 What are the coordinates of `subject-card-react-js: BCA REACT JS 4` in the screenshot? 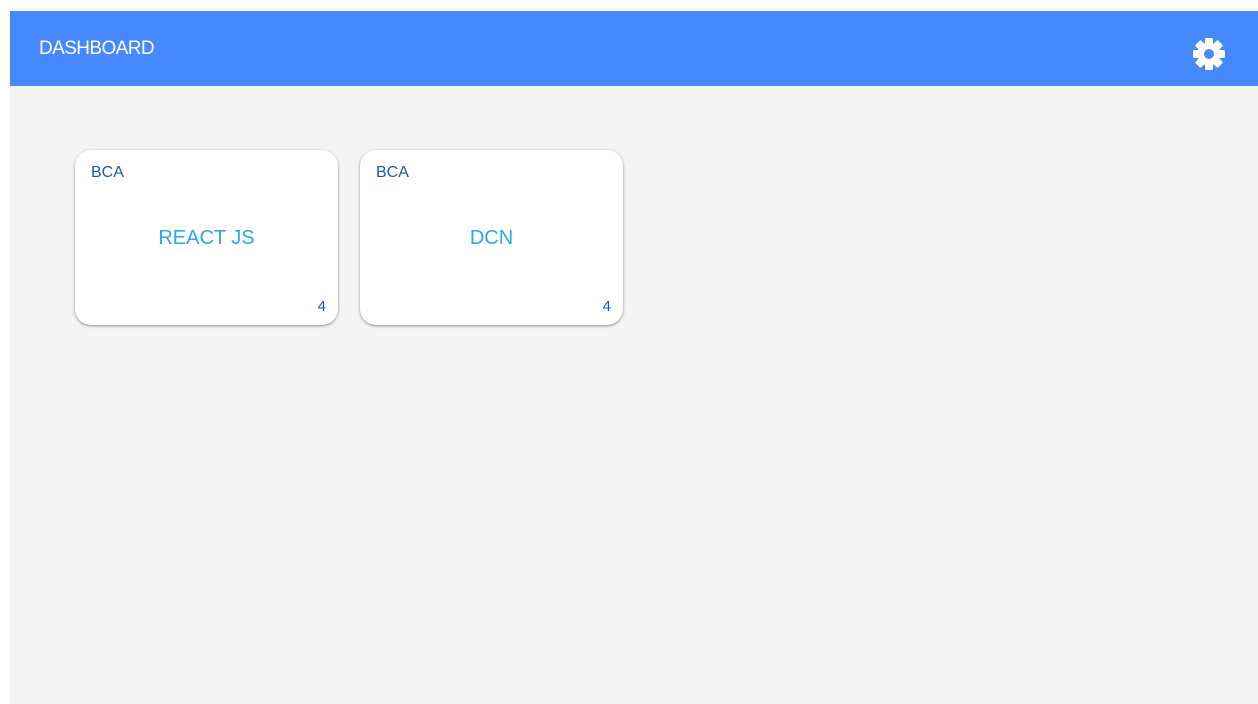 It's located at (206, 237).